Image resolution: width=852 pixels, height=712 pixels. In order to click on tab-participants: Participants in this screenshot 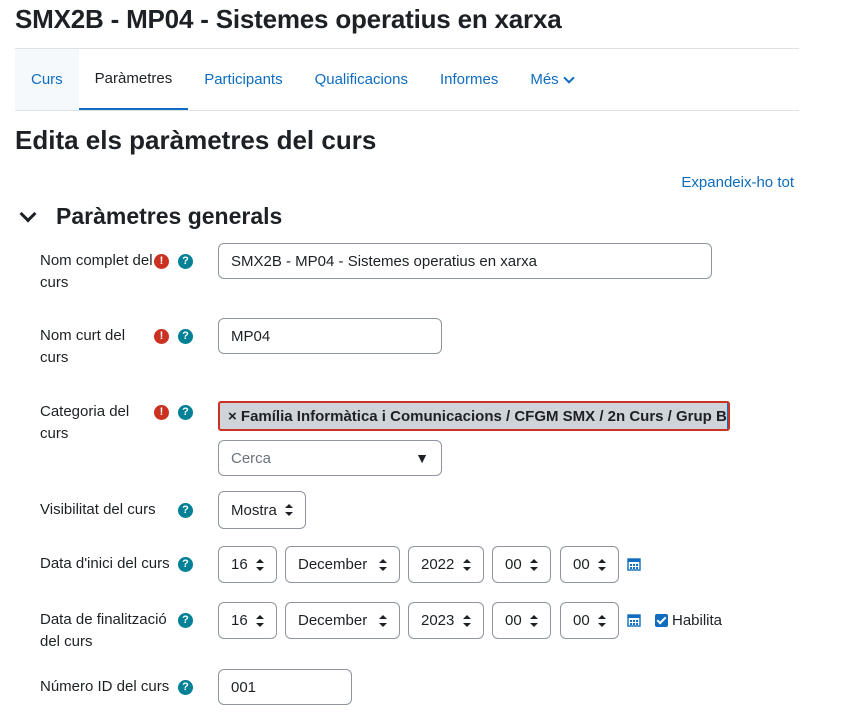, I will do `click(243, 79)`.